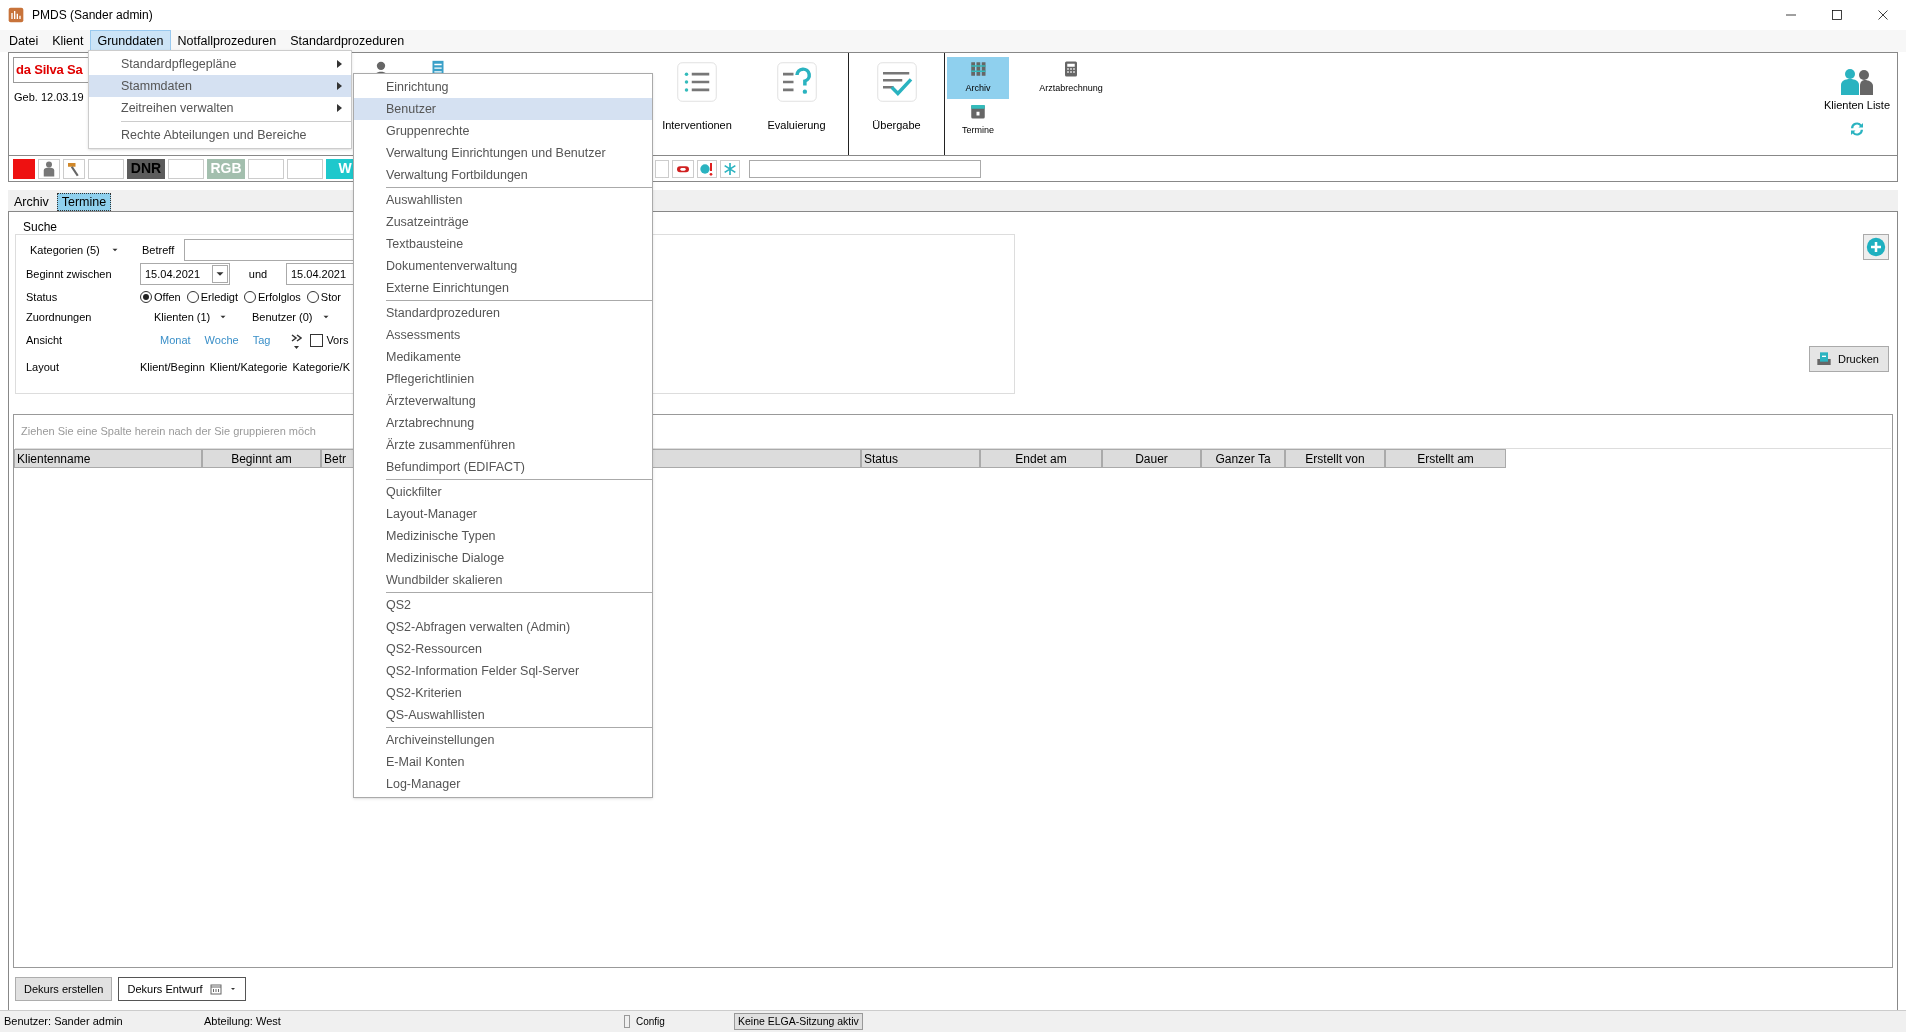 This screenshot has height=1032, width=1906. What do you see at coordinates (221, 340) in the screenshot?
I see `view-link: Woche` at bounding box center [221, 340].